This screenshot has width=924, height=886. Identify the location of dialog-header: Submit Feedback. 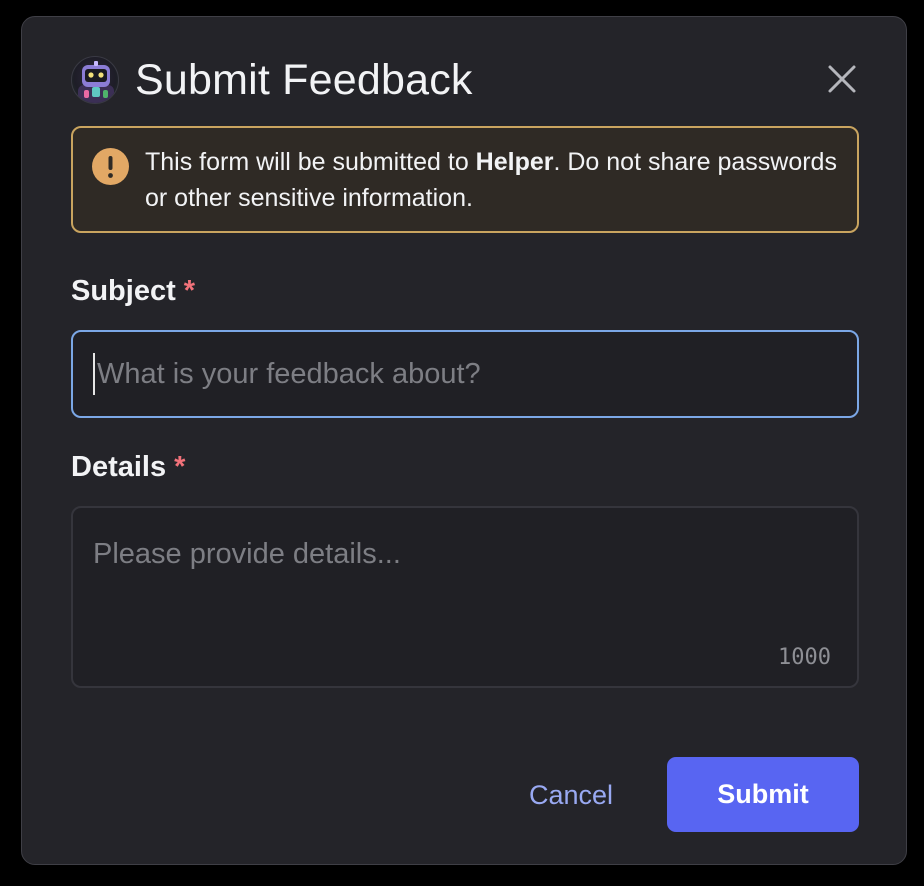
(272, 80).